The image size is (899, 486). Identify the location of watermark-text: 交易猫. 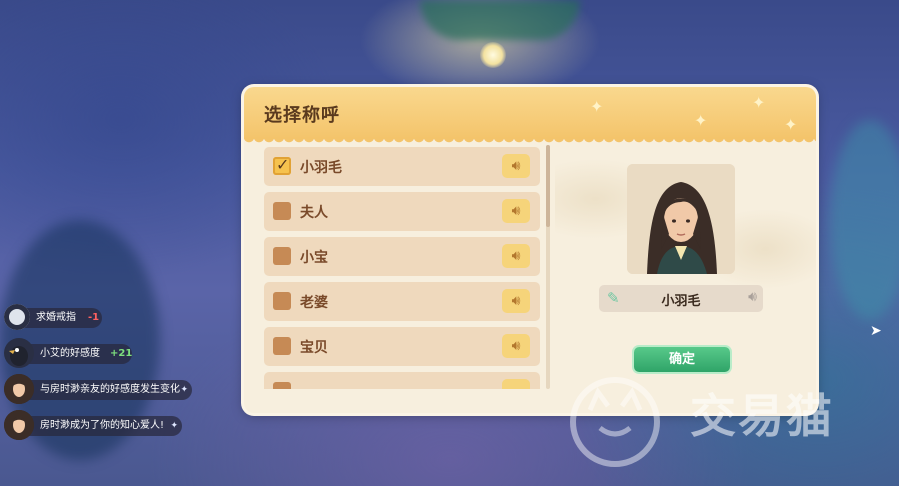
(762, 416).